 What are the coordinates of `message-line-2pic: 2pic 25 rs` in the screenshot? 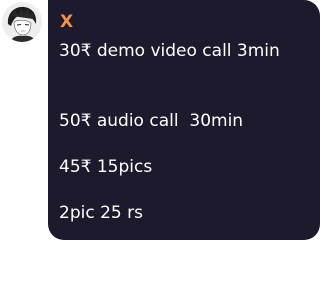 It's located at (101, 213).